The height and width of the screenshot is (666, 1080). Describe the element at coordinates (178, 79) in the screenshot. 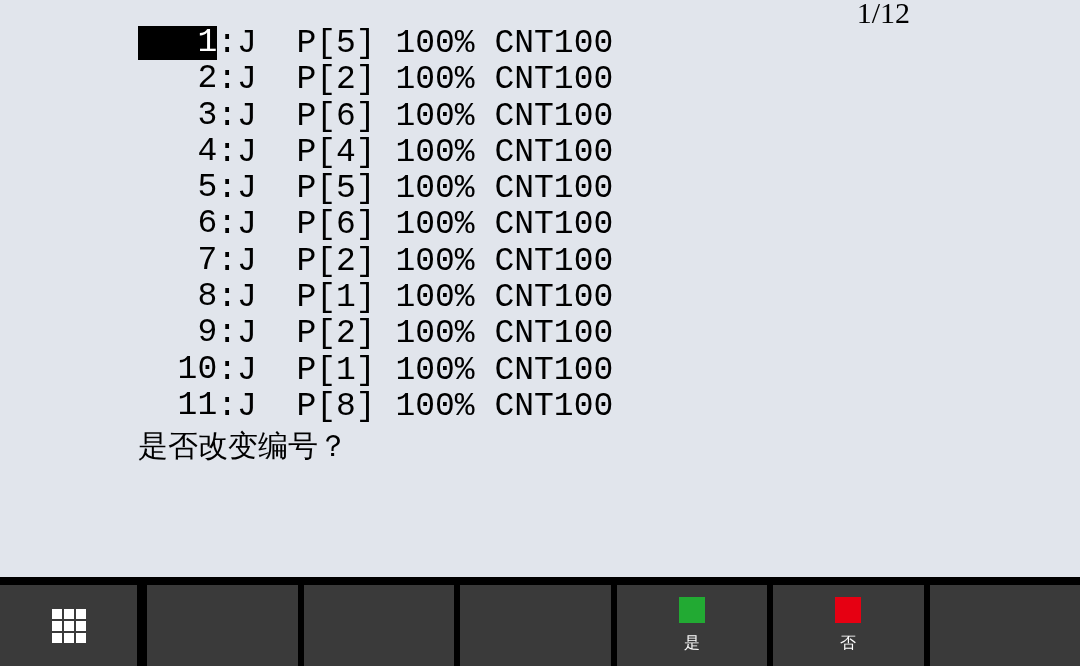

I see `line-number: 2` at that location.